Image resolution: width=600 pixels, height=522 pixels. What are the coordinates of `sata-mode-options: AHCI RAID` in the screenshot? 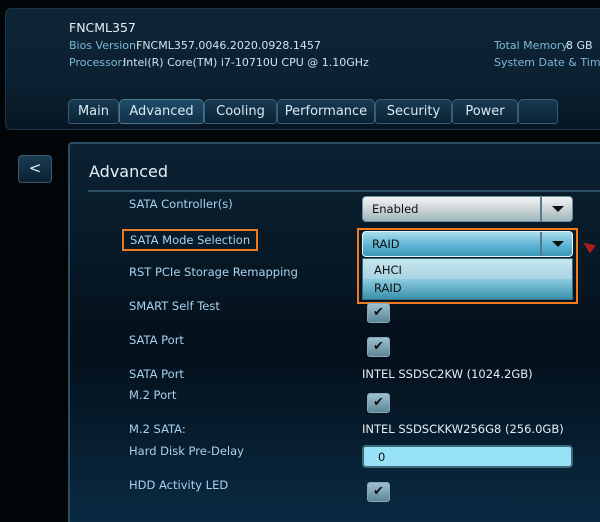 It's located at (467, 279).